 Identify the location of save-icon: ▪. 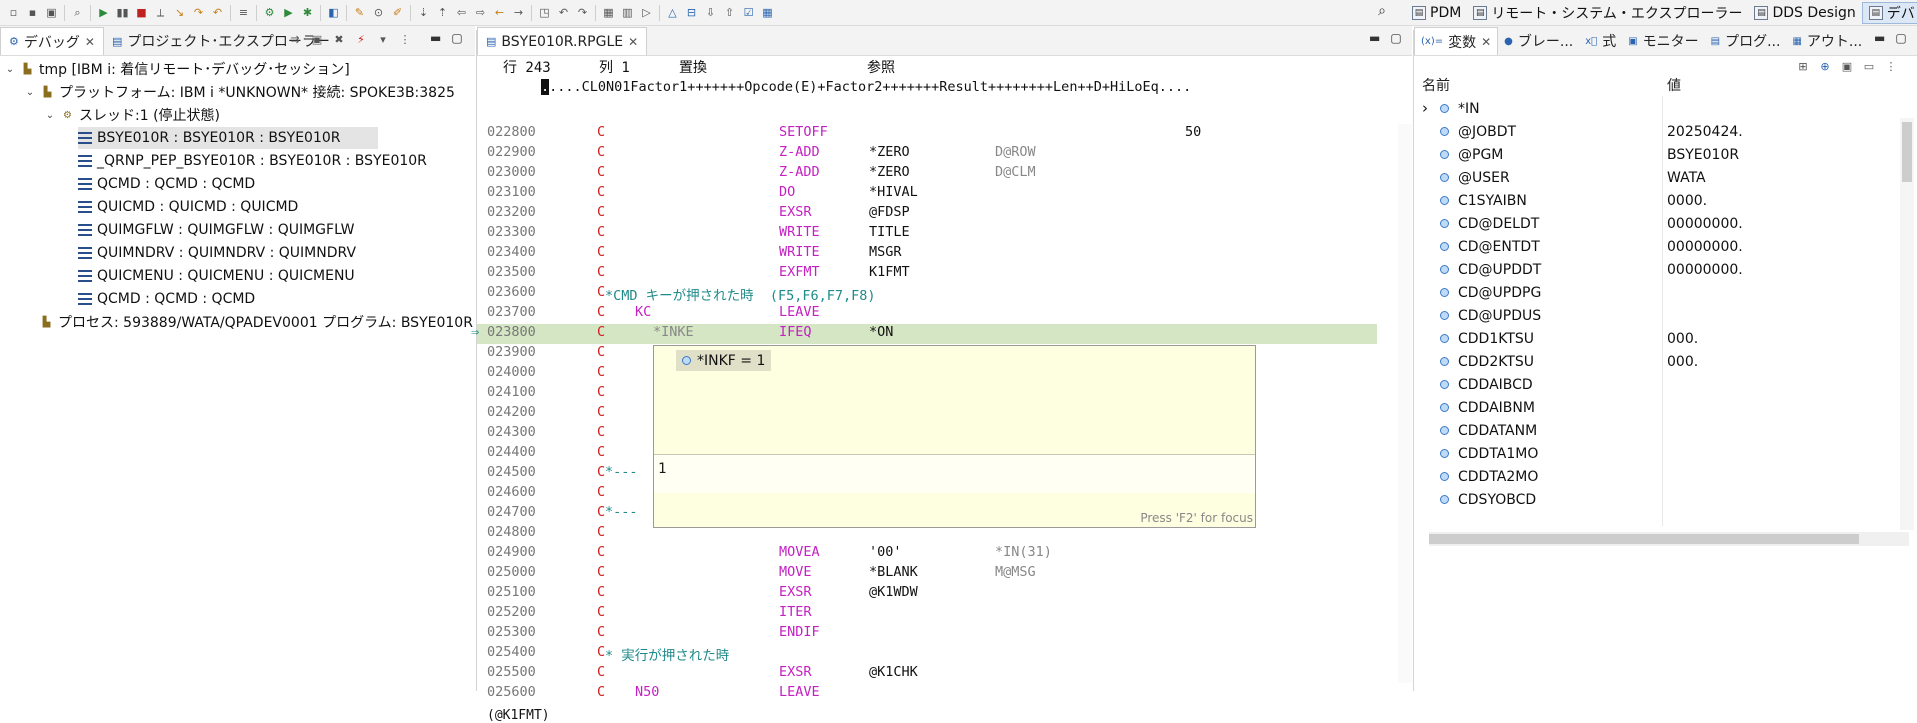
(32, 13).